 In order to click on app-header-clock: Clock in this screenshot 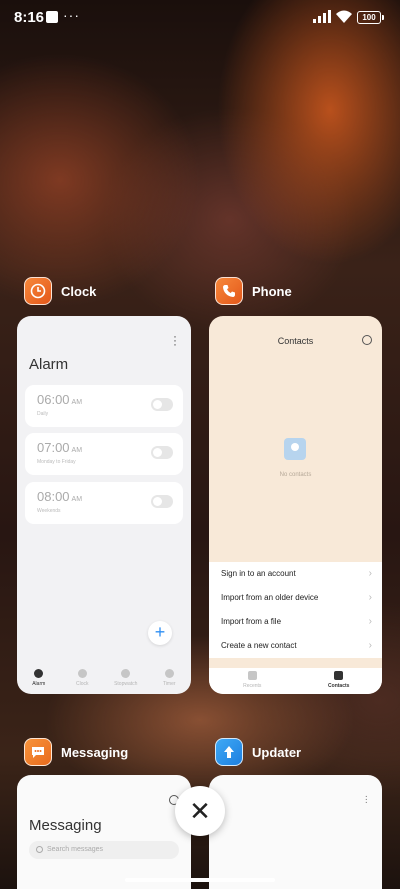, I will do `click(60, 291)`.